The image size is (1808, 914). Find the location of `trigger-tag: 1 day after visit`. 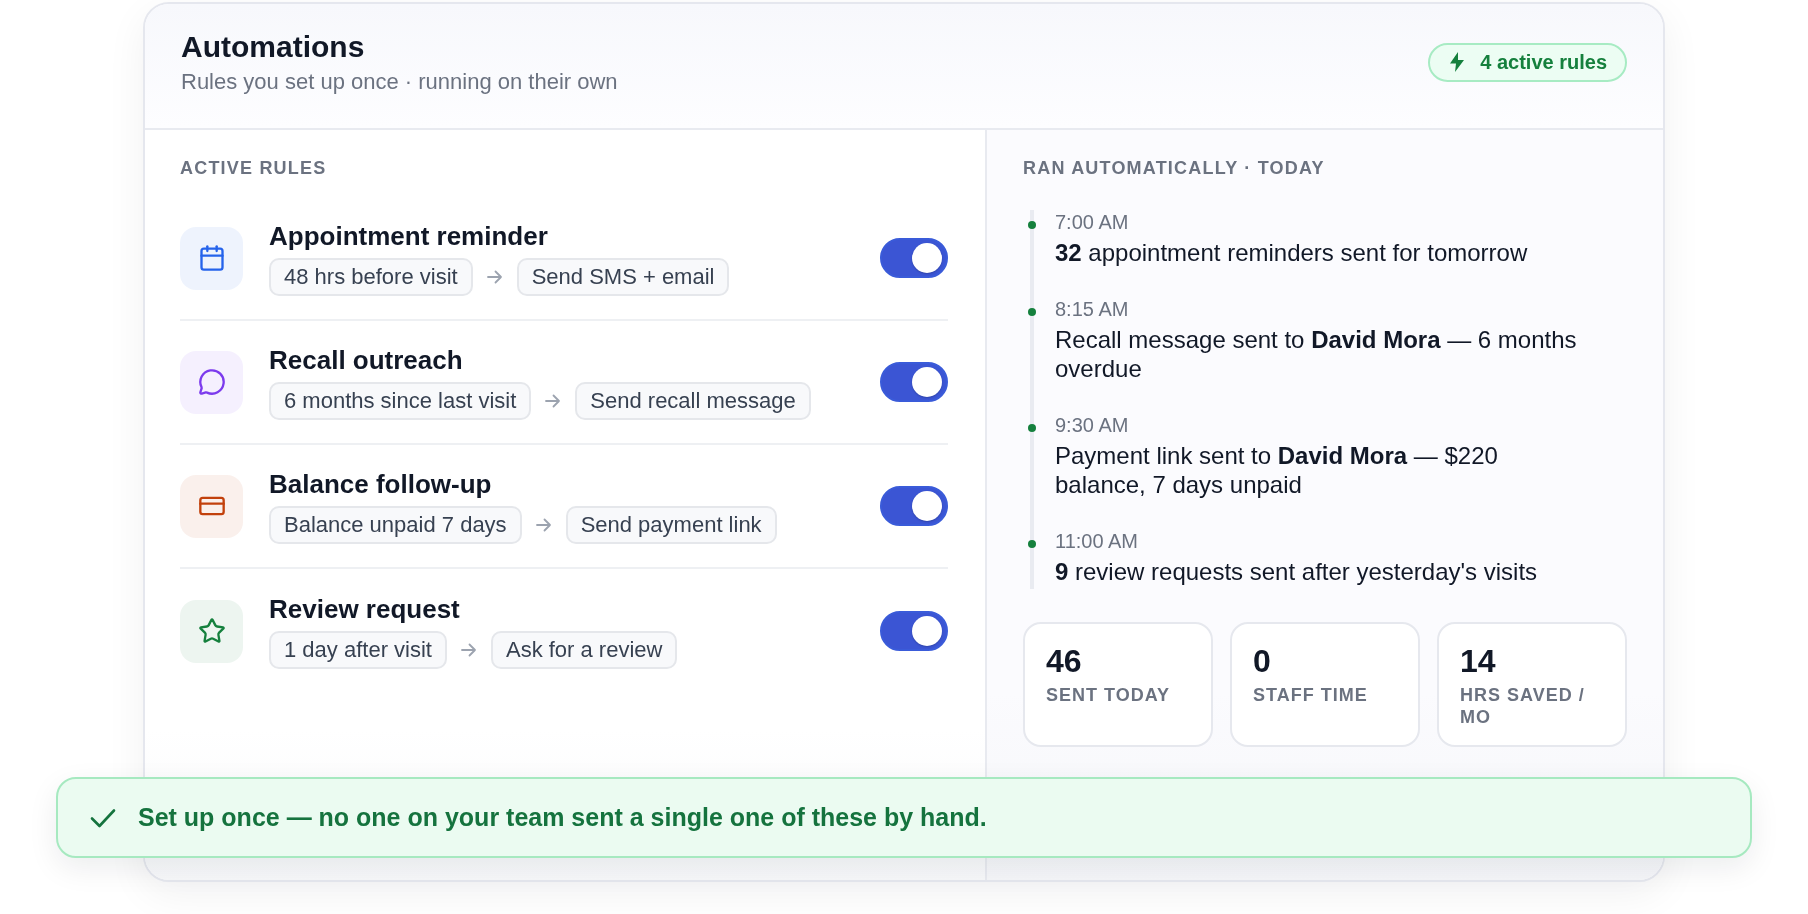

trigger-tag: 1 day after visit is located at coordinates (358, 650).